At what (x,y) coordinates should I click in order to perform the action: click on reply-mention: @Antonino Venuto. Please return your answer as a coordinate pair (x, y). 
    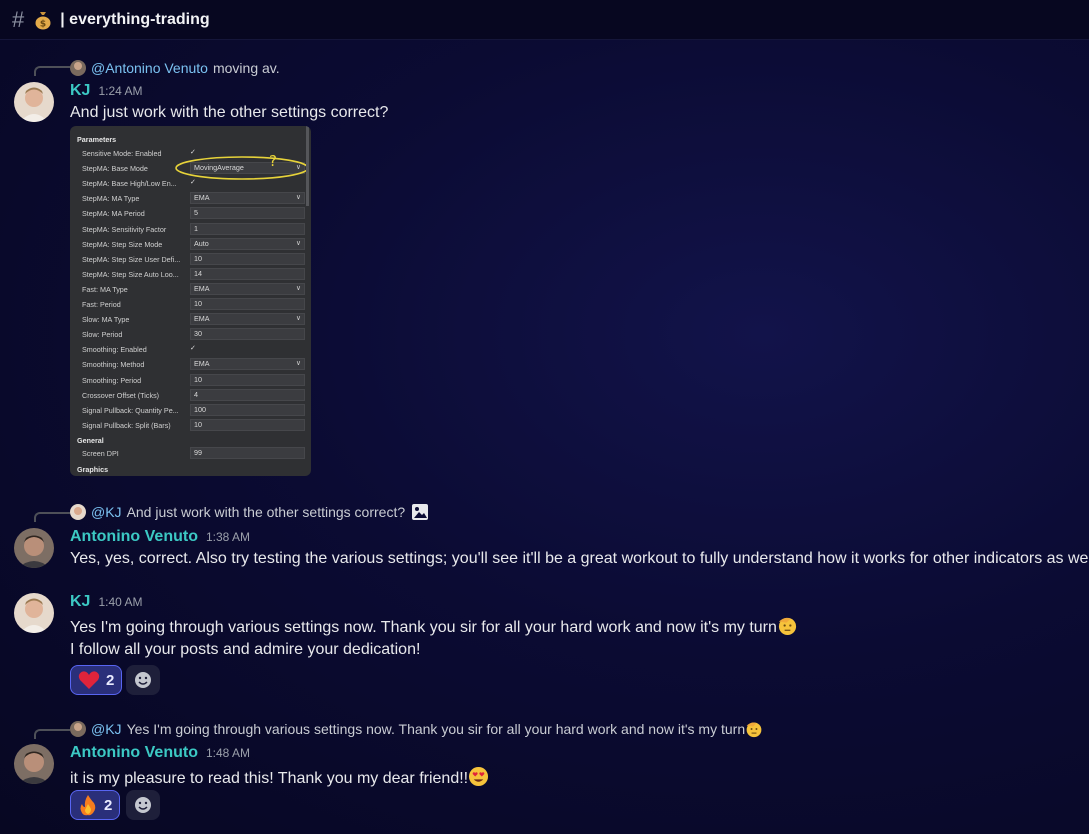
    Looking at the image, I should click on (149, 68).